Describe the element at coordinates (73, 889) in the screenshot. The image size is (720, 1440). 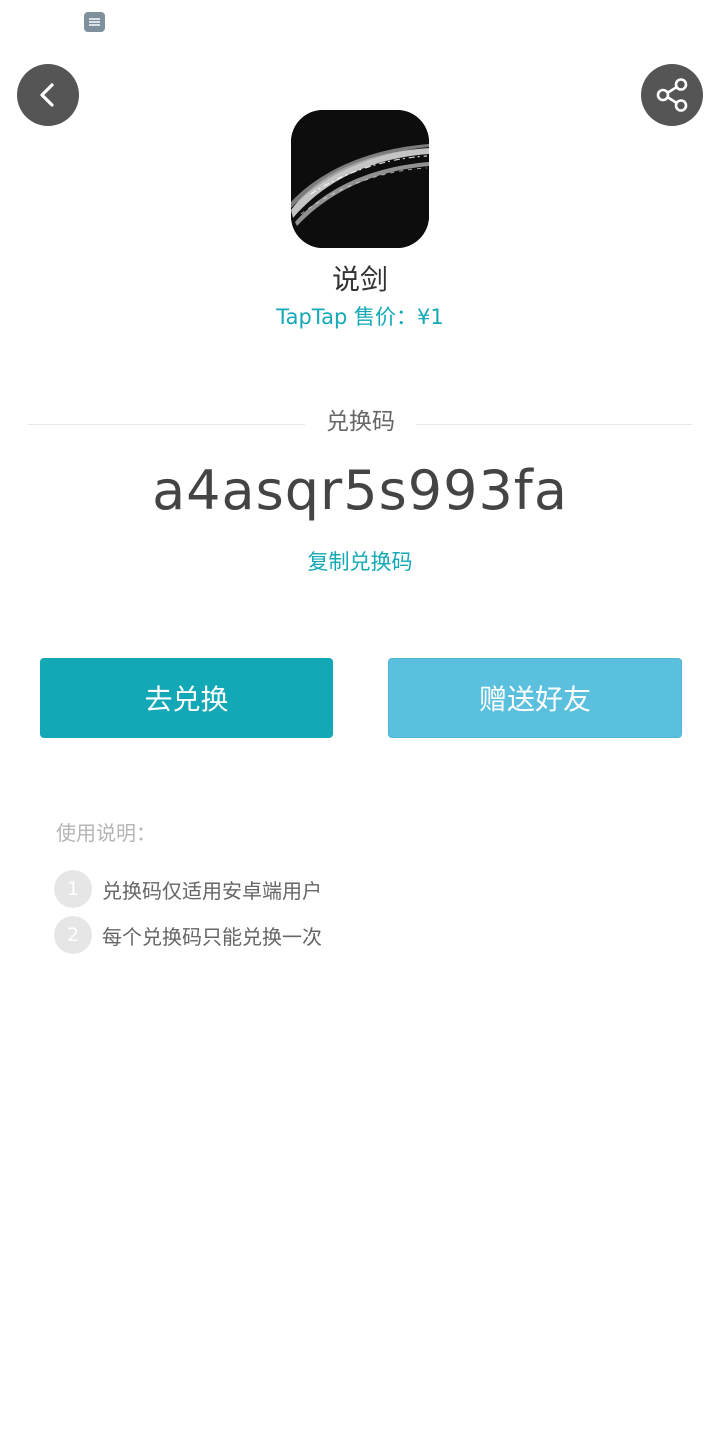
I see `instruction-number: 1` at that location.